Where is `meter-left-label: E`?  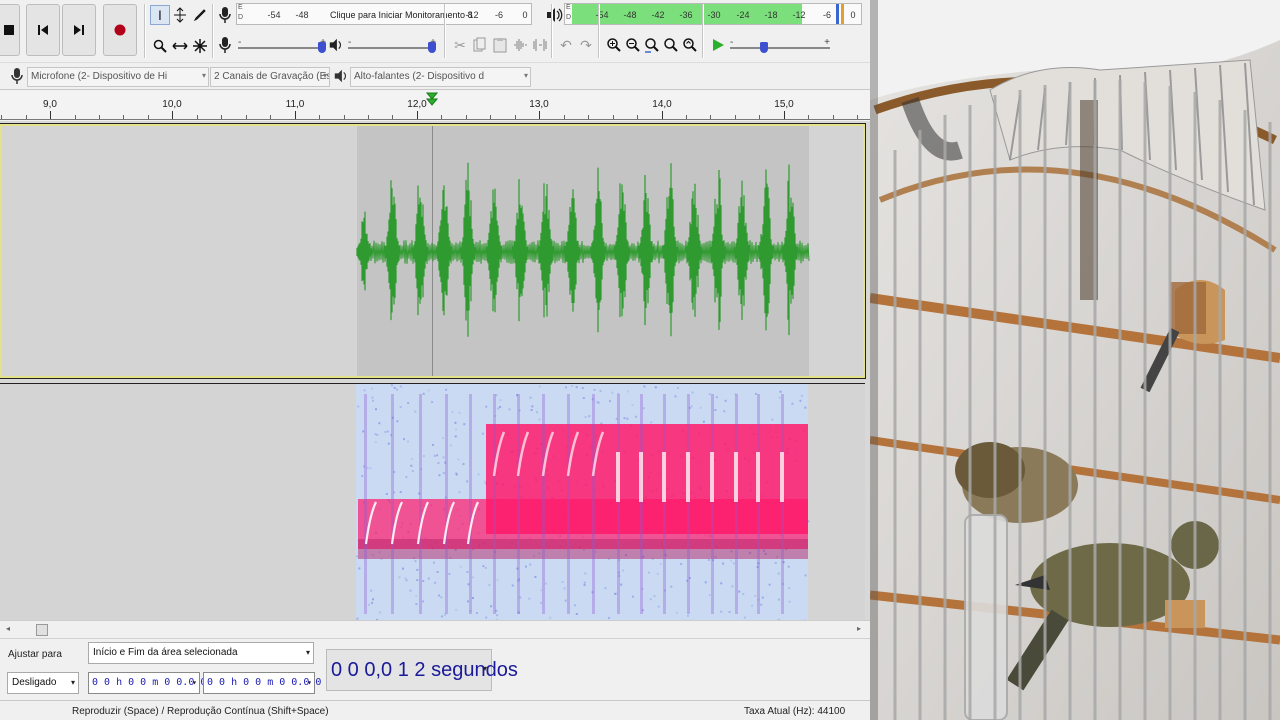
meter-left-label: E is located at coordinates (568, 7).